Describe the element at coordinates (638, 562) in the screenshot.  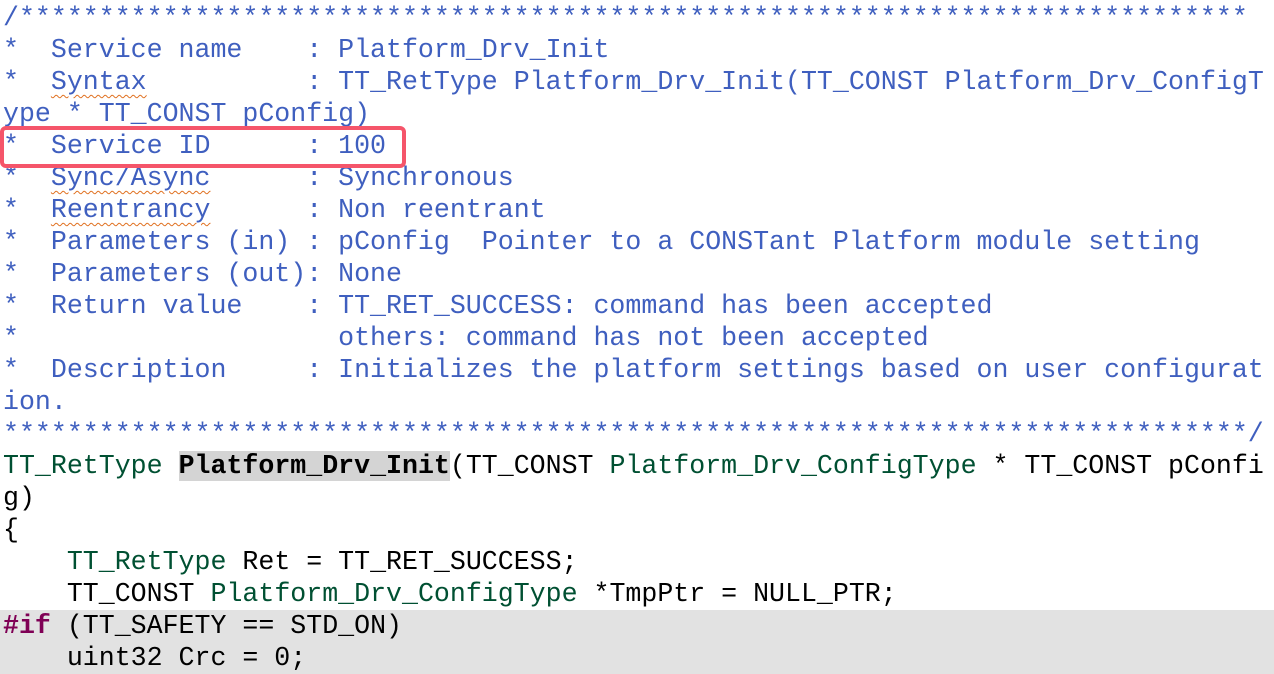
I see `code-line: TT_RetType Ret = TT_RET_SUCCESS;` at that location.